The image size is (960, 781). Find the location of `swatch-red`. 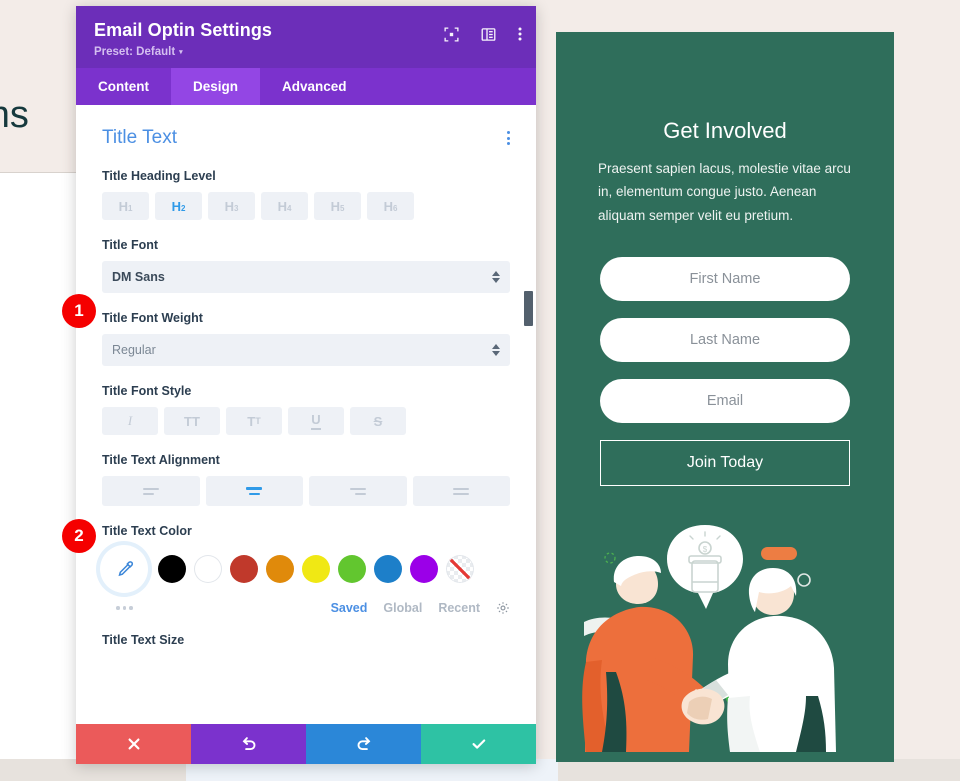

swatch-red is located at coordinates (244, 569).